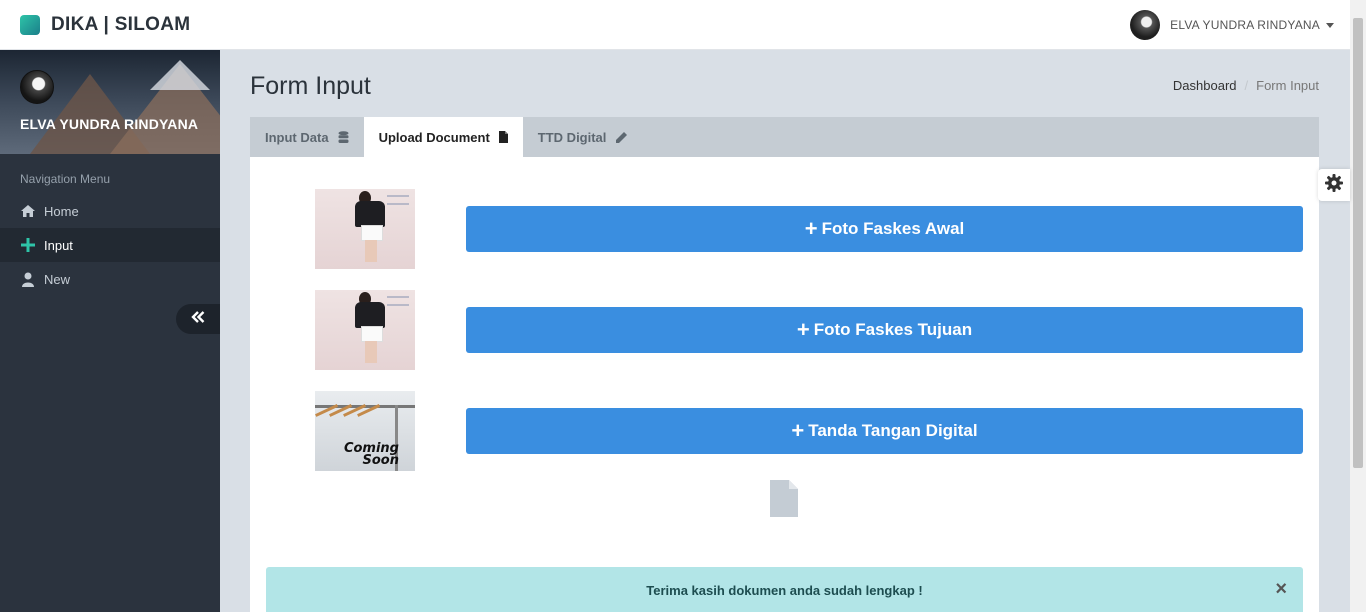 This screenshot has width=1366, height=612. I want to click on upload-foto-faskes-awal-button: + Foto Faskes Awal, so click(884, 229).